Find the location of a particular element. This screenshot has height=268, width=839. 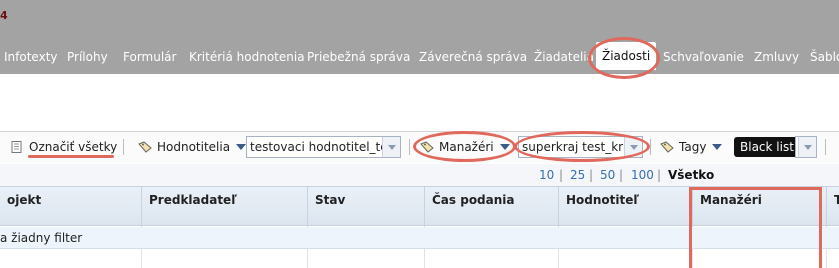

blacklist-dropdown is located at coordinates (806, 147).